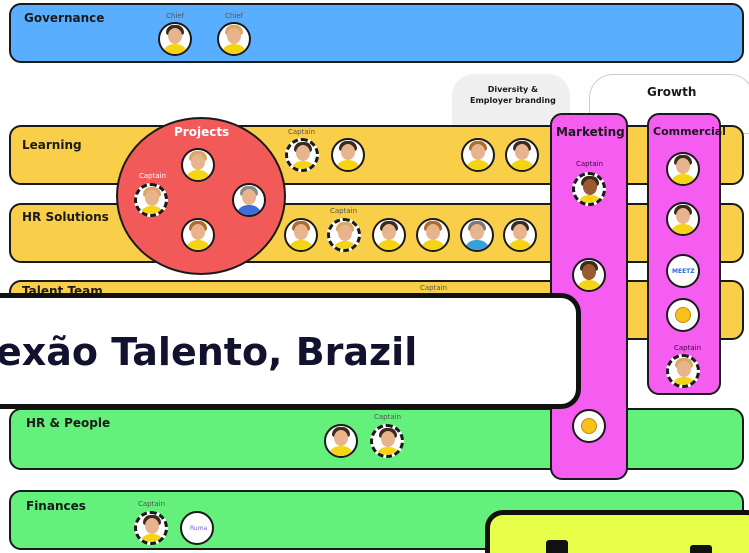  I want to click on growth-label: Growth, so click(672, 92).